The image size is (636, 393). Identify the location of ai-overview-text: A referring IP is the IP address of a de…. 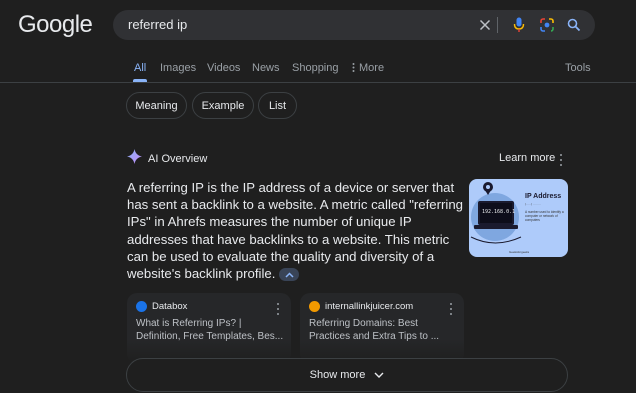
(297, 230).